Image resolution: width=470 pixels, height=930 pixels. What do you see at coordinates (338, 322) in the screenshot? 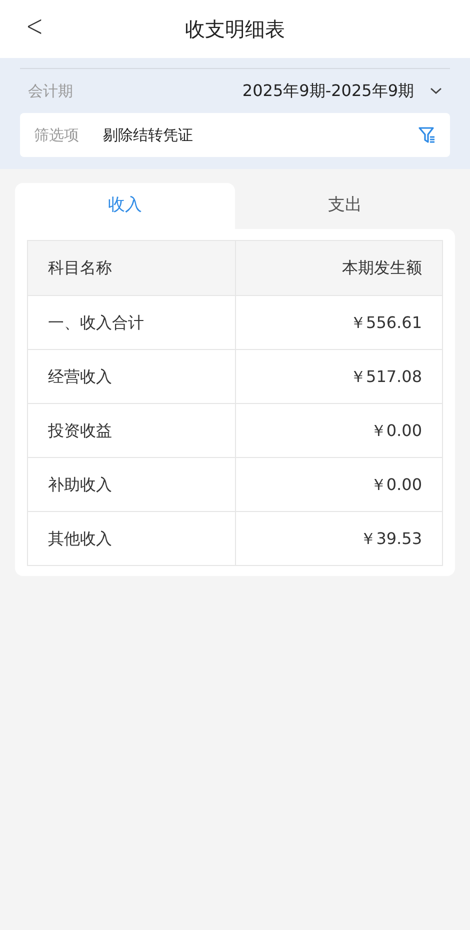
I see `table-cell: ￥556.61` at bounding box center [338, 322].